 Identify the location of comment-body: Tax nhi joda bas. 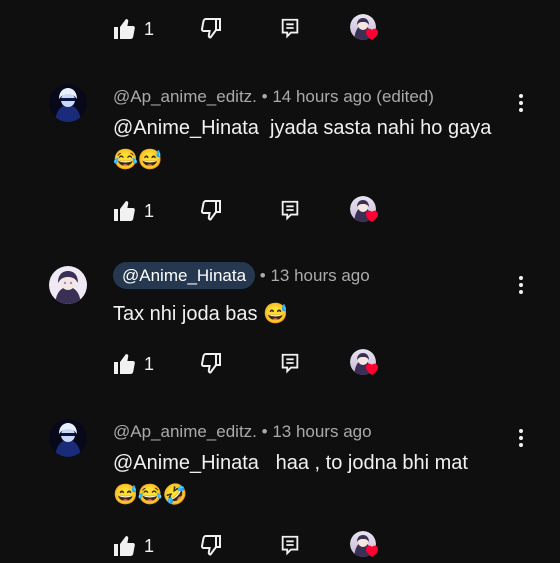
(188, 314).